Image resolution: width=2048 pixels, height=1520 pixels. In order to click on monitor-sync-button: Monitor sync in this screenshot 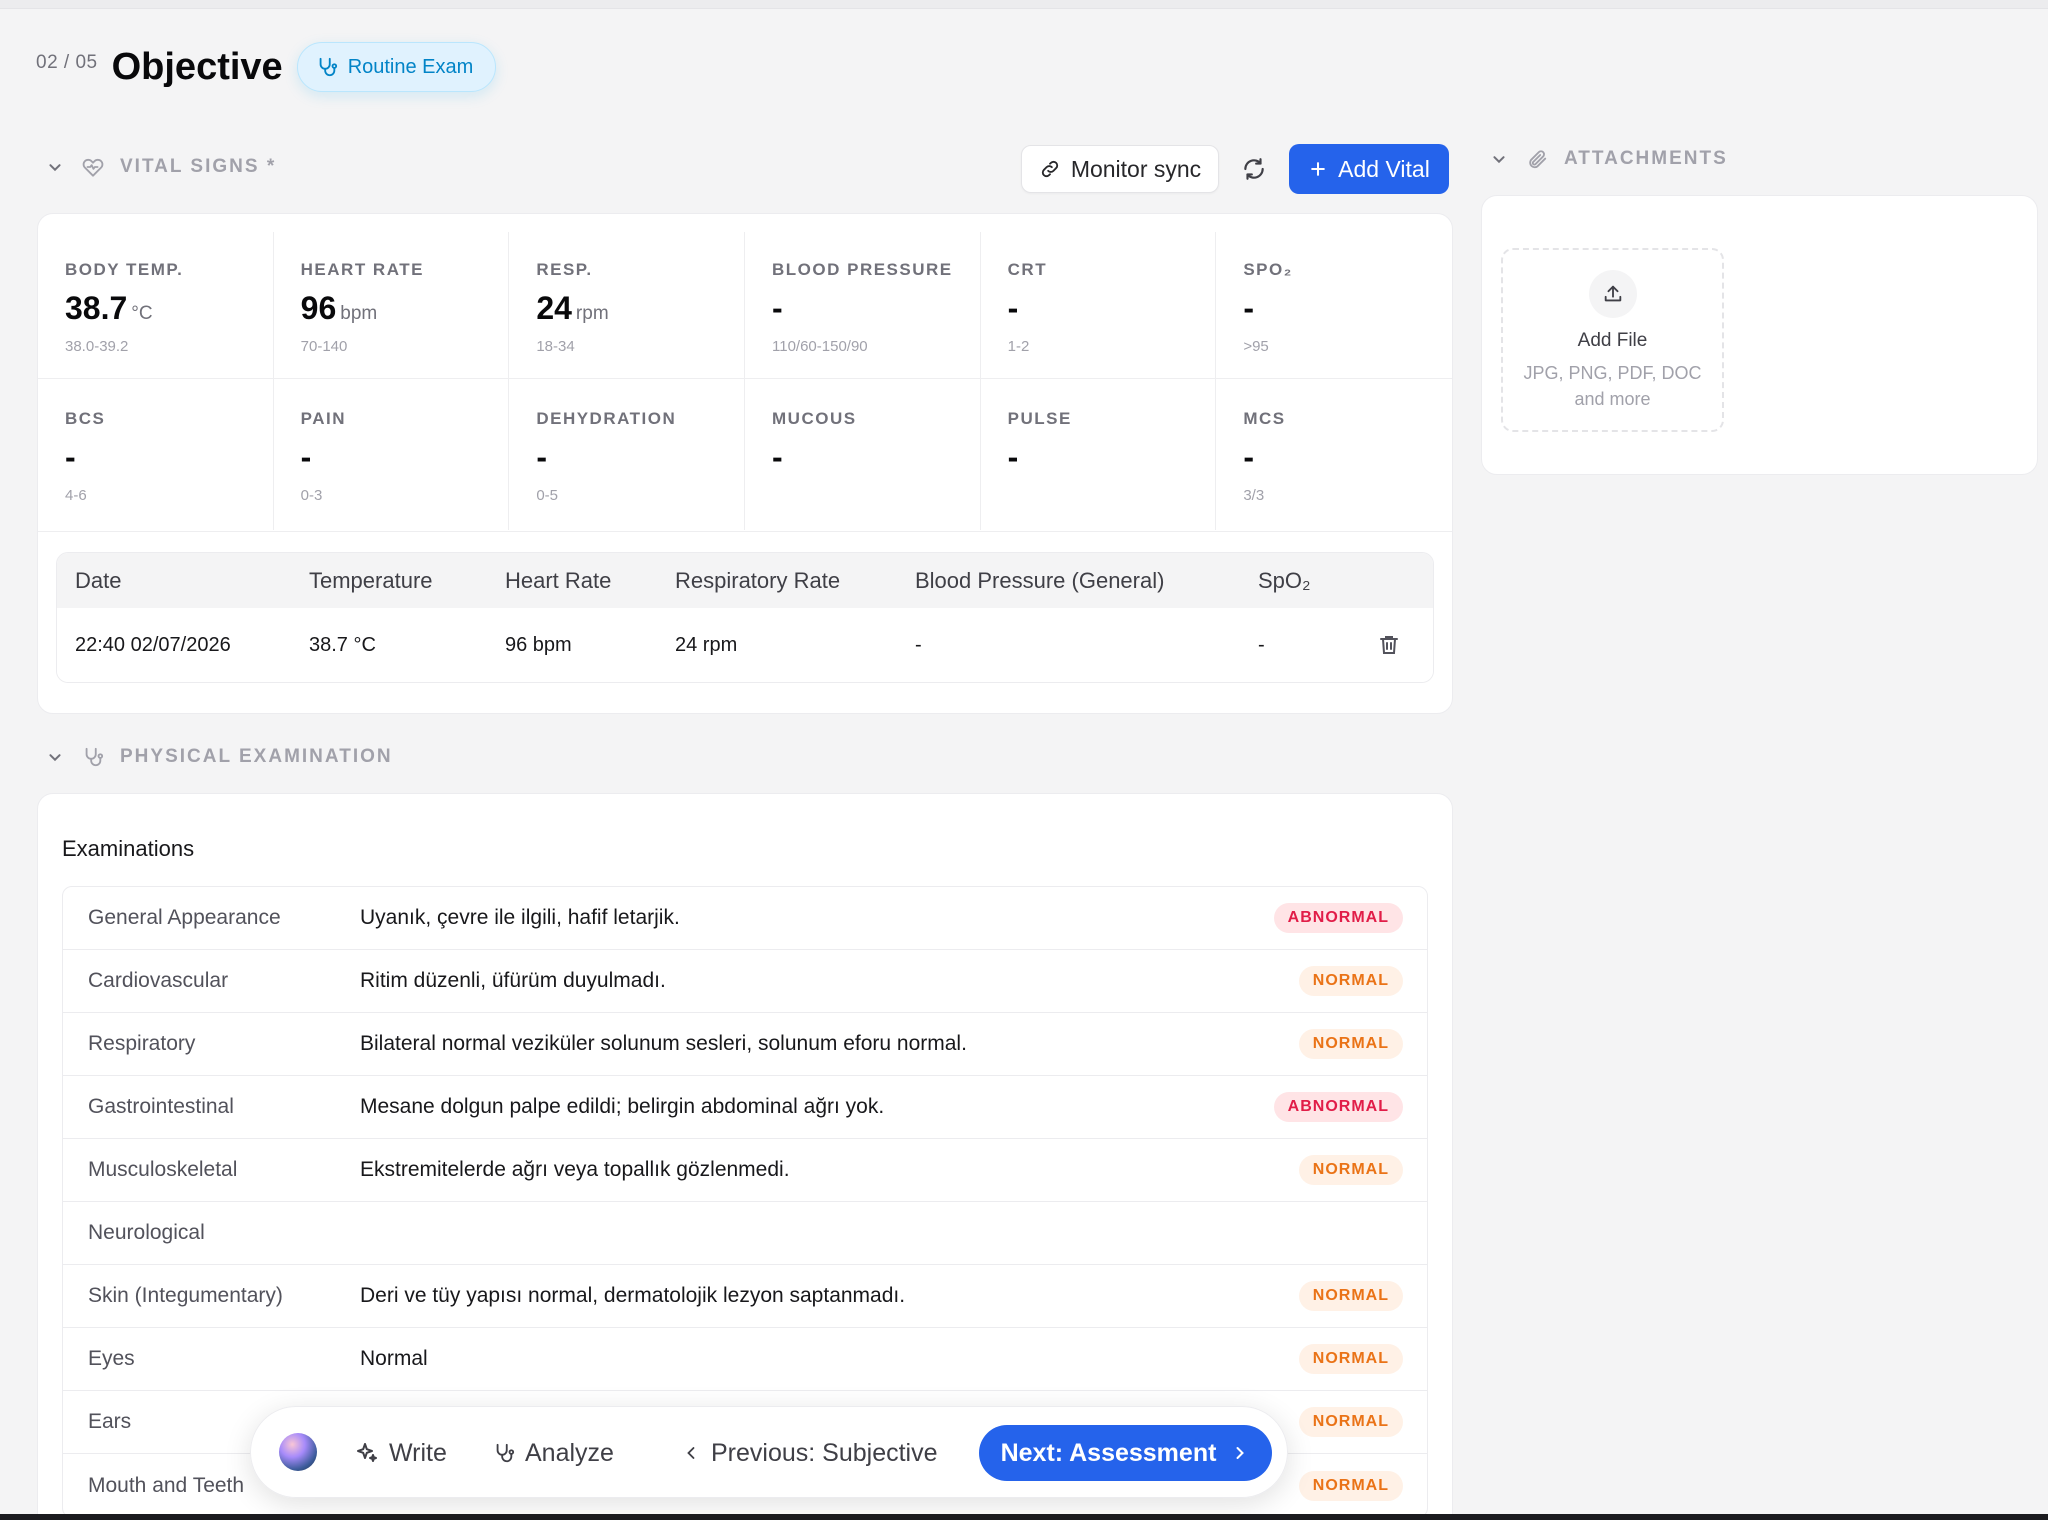, I will do `click(1120, 169)`.